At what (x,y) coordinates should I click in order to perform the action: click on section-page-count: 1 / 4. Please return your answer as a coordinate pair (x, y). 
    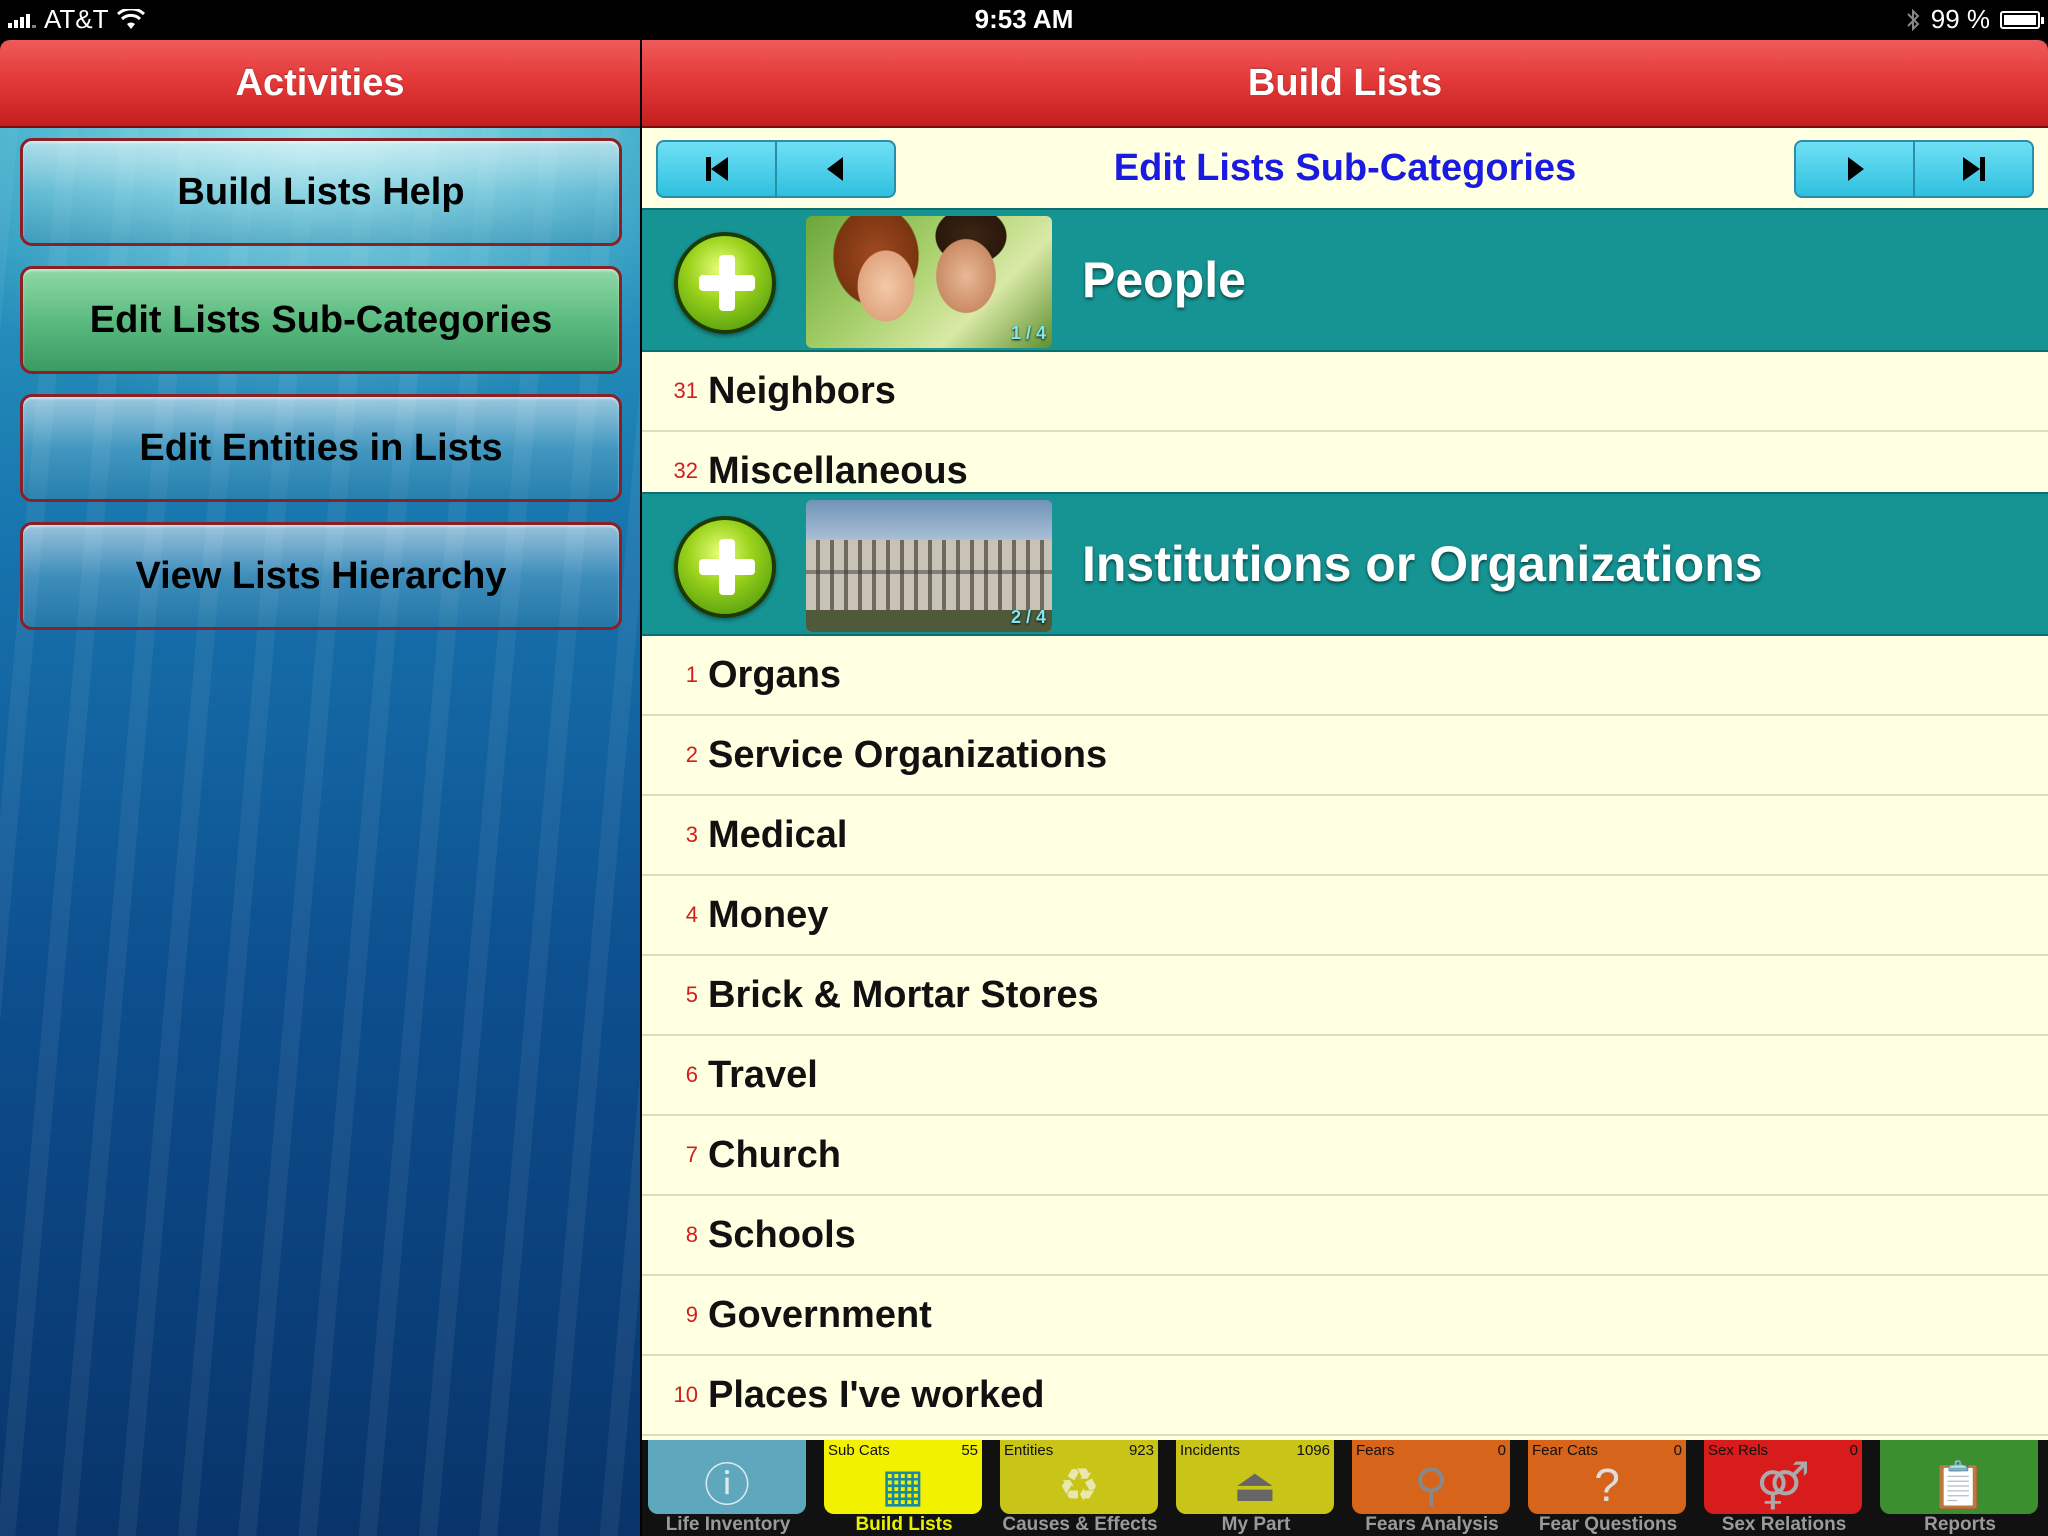
    Looking at the image, I should click on (1028, 333).